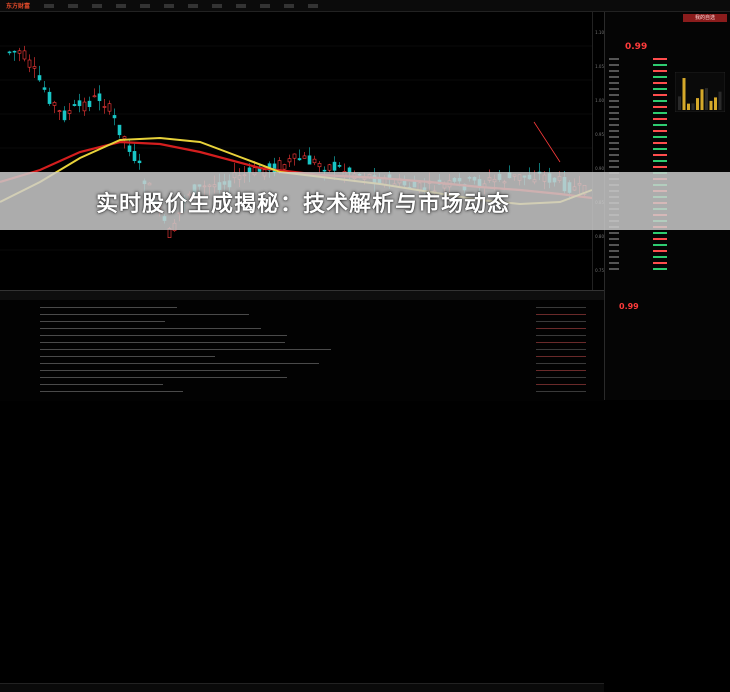  Describe the element at coordinates (303, 204) in the screenshot. I see `banner-title: 实时股价生成揭秘：技术解析与市场动态` at that location.